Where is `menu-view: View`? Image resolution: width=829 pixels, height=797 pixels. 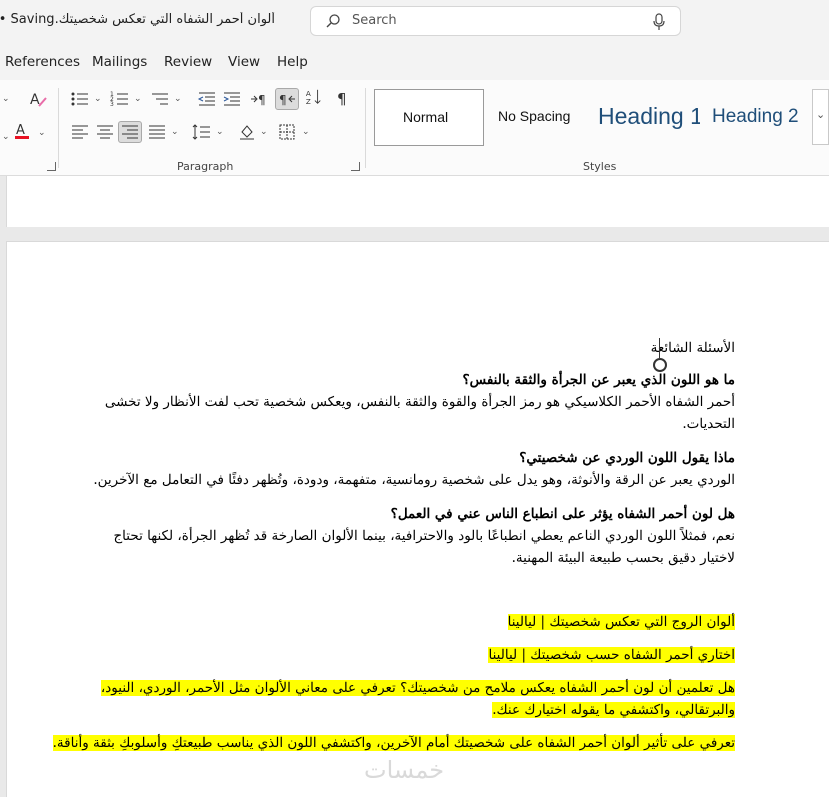
menu-view: View is located at coordinates (244, 62).